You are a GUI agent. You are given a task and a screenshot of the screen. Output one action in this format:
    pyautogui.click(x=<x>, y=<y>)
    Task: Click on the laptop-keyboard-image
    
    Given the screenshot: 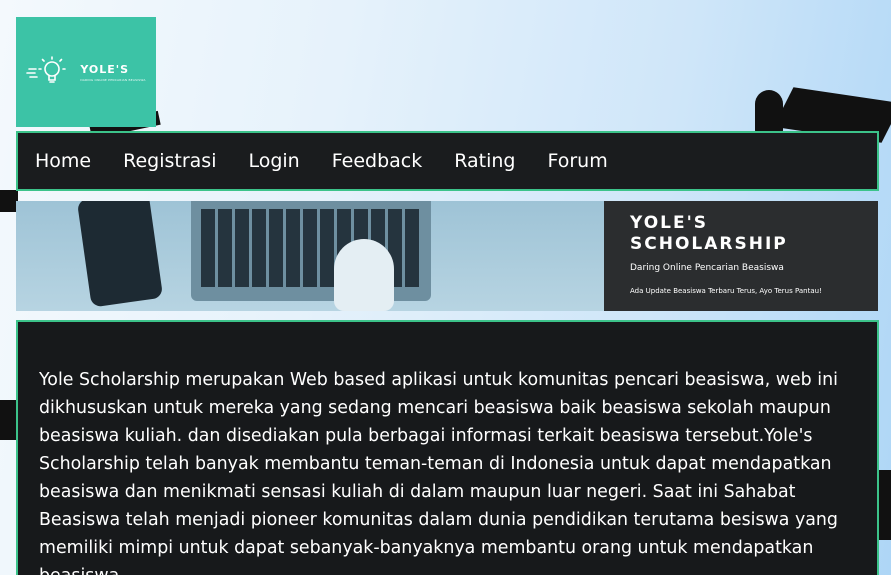 What is the action you would take?
    pyautogui.click(x=311, y=251)
    